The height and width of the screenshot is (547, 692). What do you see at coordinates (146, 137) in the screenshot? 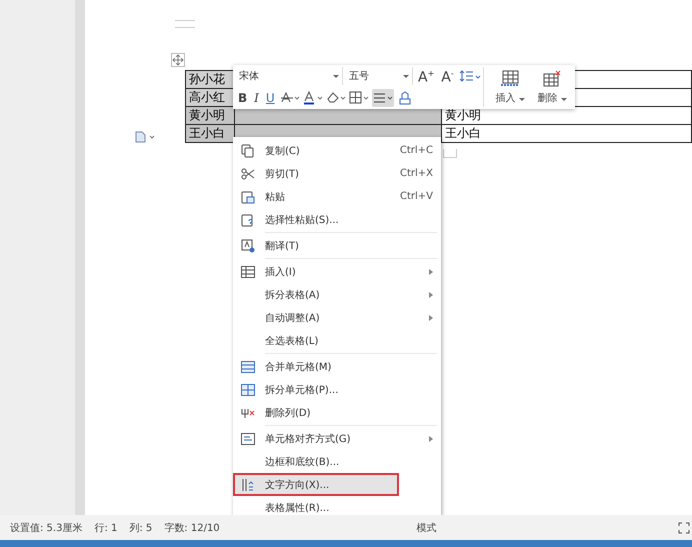
I see `document-dropdown-icon` at bounding box center [146, 137].